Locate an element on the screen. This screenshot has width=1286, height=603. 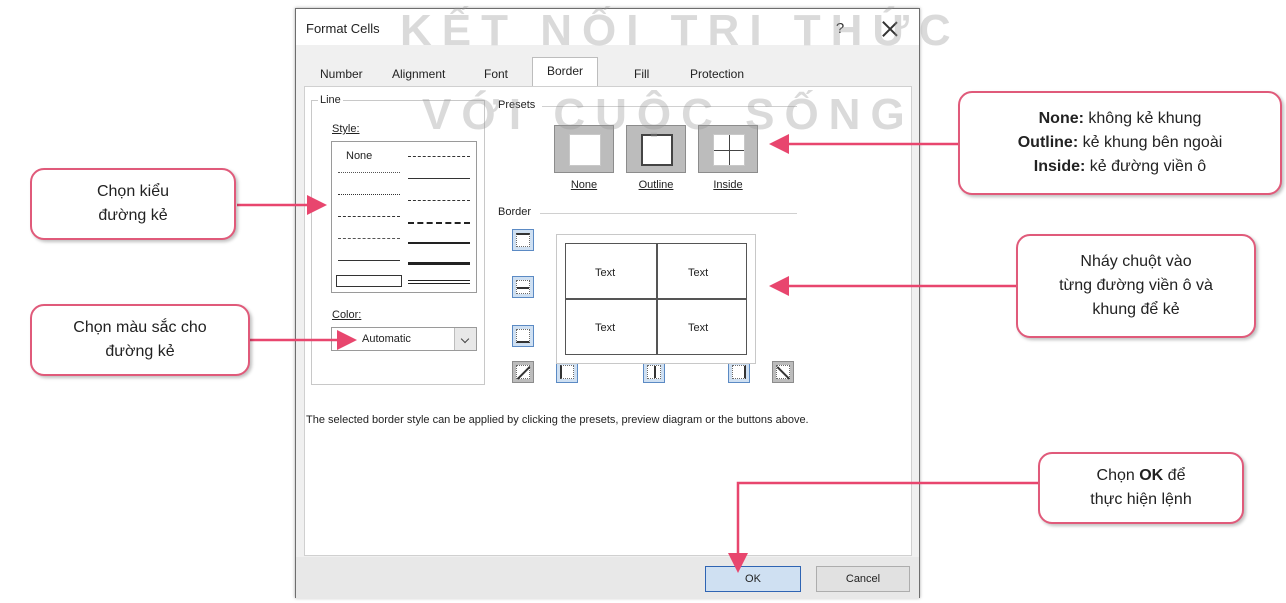
arrow-ok is located at coordinates (883, 527).